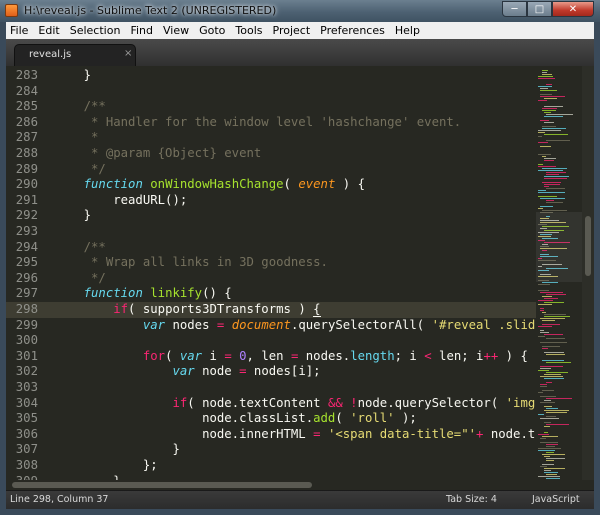  I want to click on menu-help: Help, so click(407, 30).